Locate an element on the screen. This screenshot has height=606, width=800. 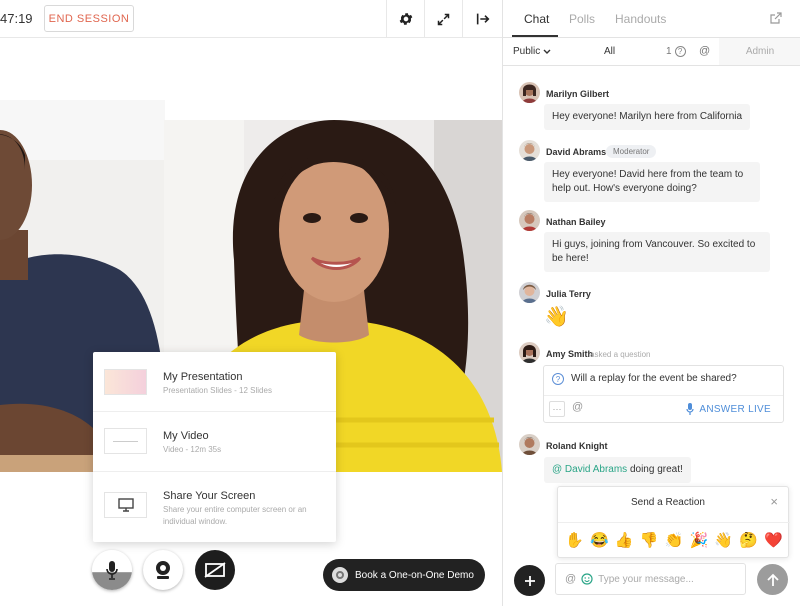
moderator-badge: Moderator is located at coordinates (631, 151).